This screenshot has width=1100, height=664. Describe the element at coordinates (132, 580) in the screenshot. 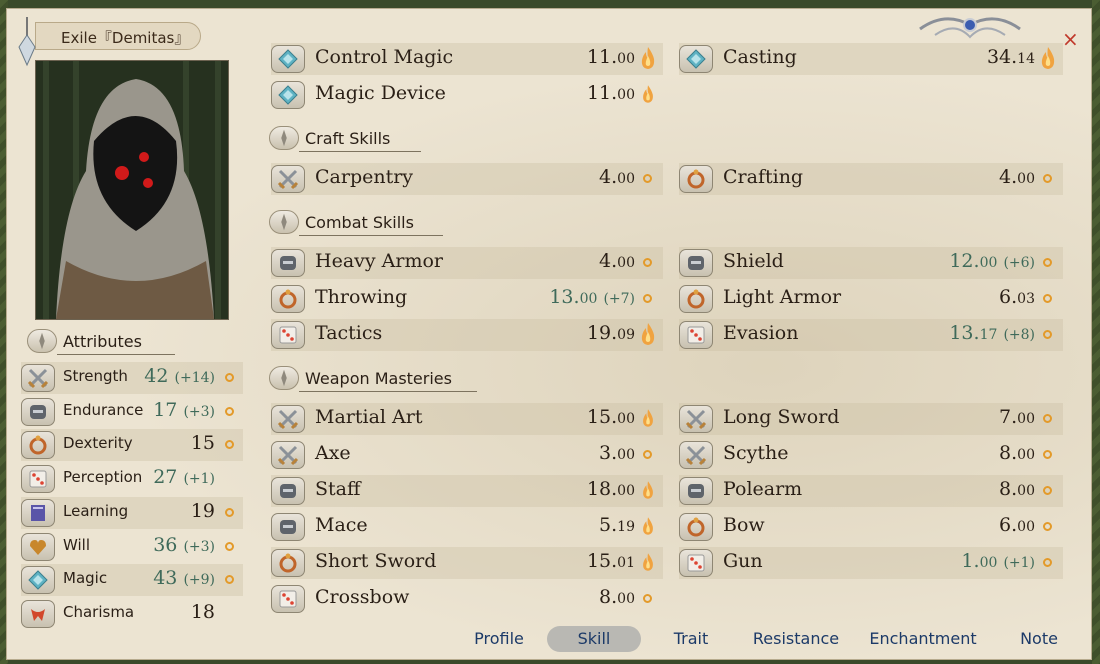

I see `attribute-row: Magic 43 (+9)` at that location.